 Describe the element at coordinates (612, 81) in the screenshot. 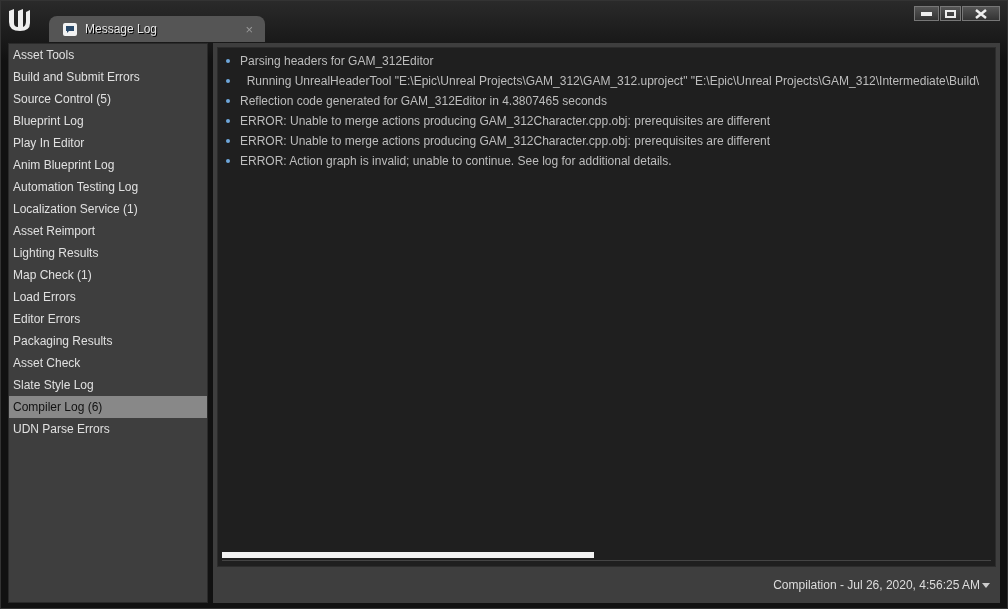

I see `log-message: Running UnrealHeaderTool "E:\Epic\Unreal Projects\GAM_312\GAM_312.uproject" "E:\Epic\Unreal Projects\GAM_312\Intermediate\Build\` at that location.